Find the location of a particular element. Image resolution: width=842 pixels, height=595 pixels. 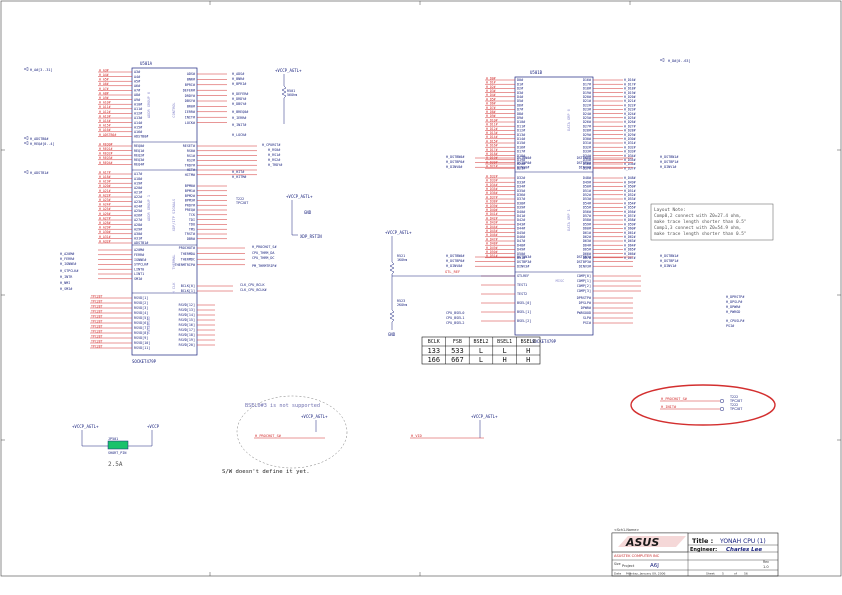

title-label: Title : is located at coordinates (702, 541).